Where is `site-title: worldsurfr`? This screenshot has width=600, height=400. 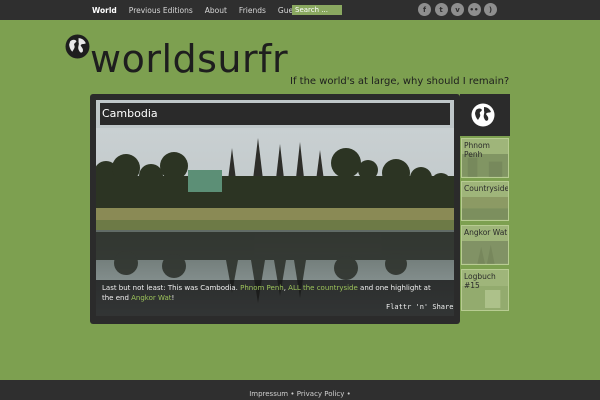
site-title: worldsurfr is located at coordinates (189, 59).